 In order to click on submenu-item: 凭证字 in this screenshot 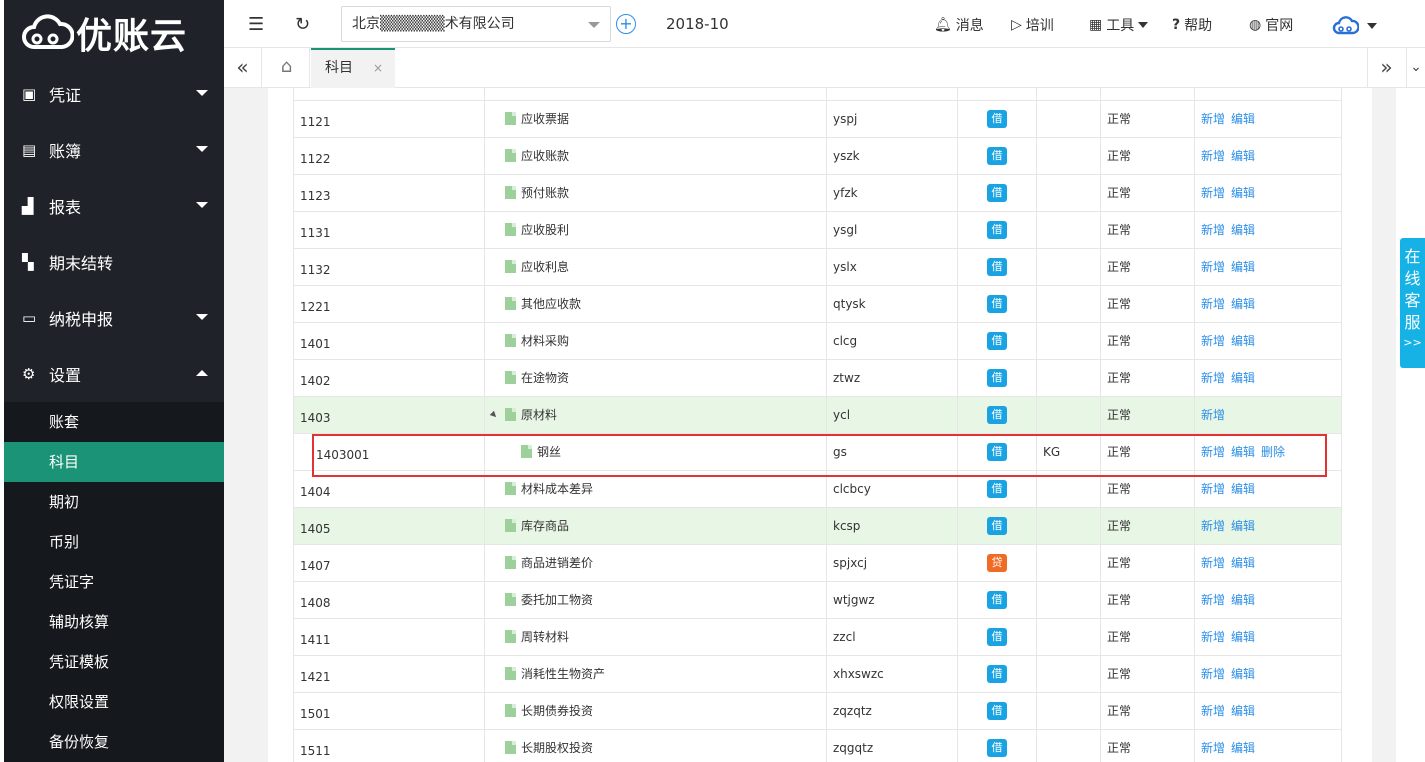, I will do `click(114, 582)`.